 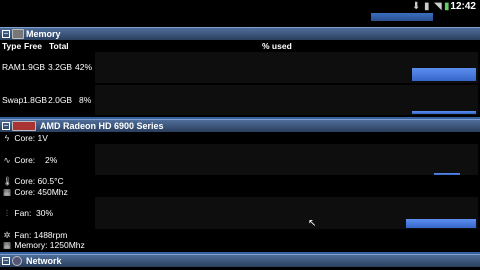 I want to click on pulse-icon: ∿, so click(x=7, y=160).